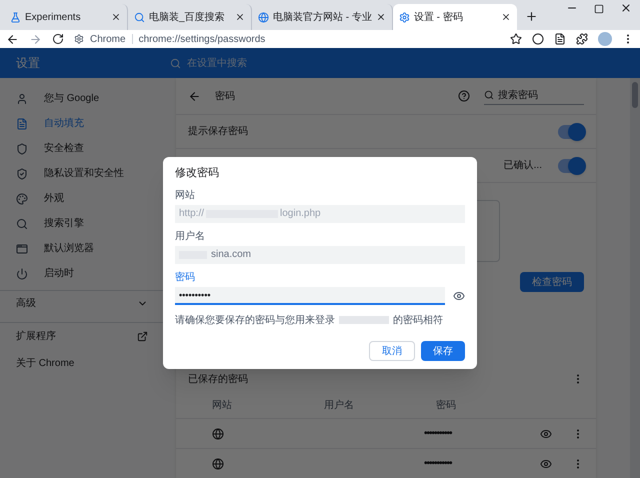 The width and height of the screenshot is (640, 478). What do you see at coordinates (108, 39) in the screenshot?
I see `address-origin: Chrome` at bounding box center [108, 39].